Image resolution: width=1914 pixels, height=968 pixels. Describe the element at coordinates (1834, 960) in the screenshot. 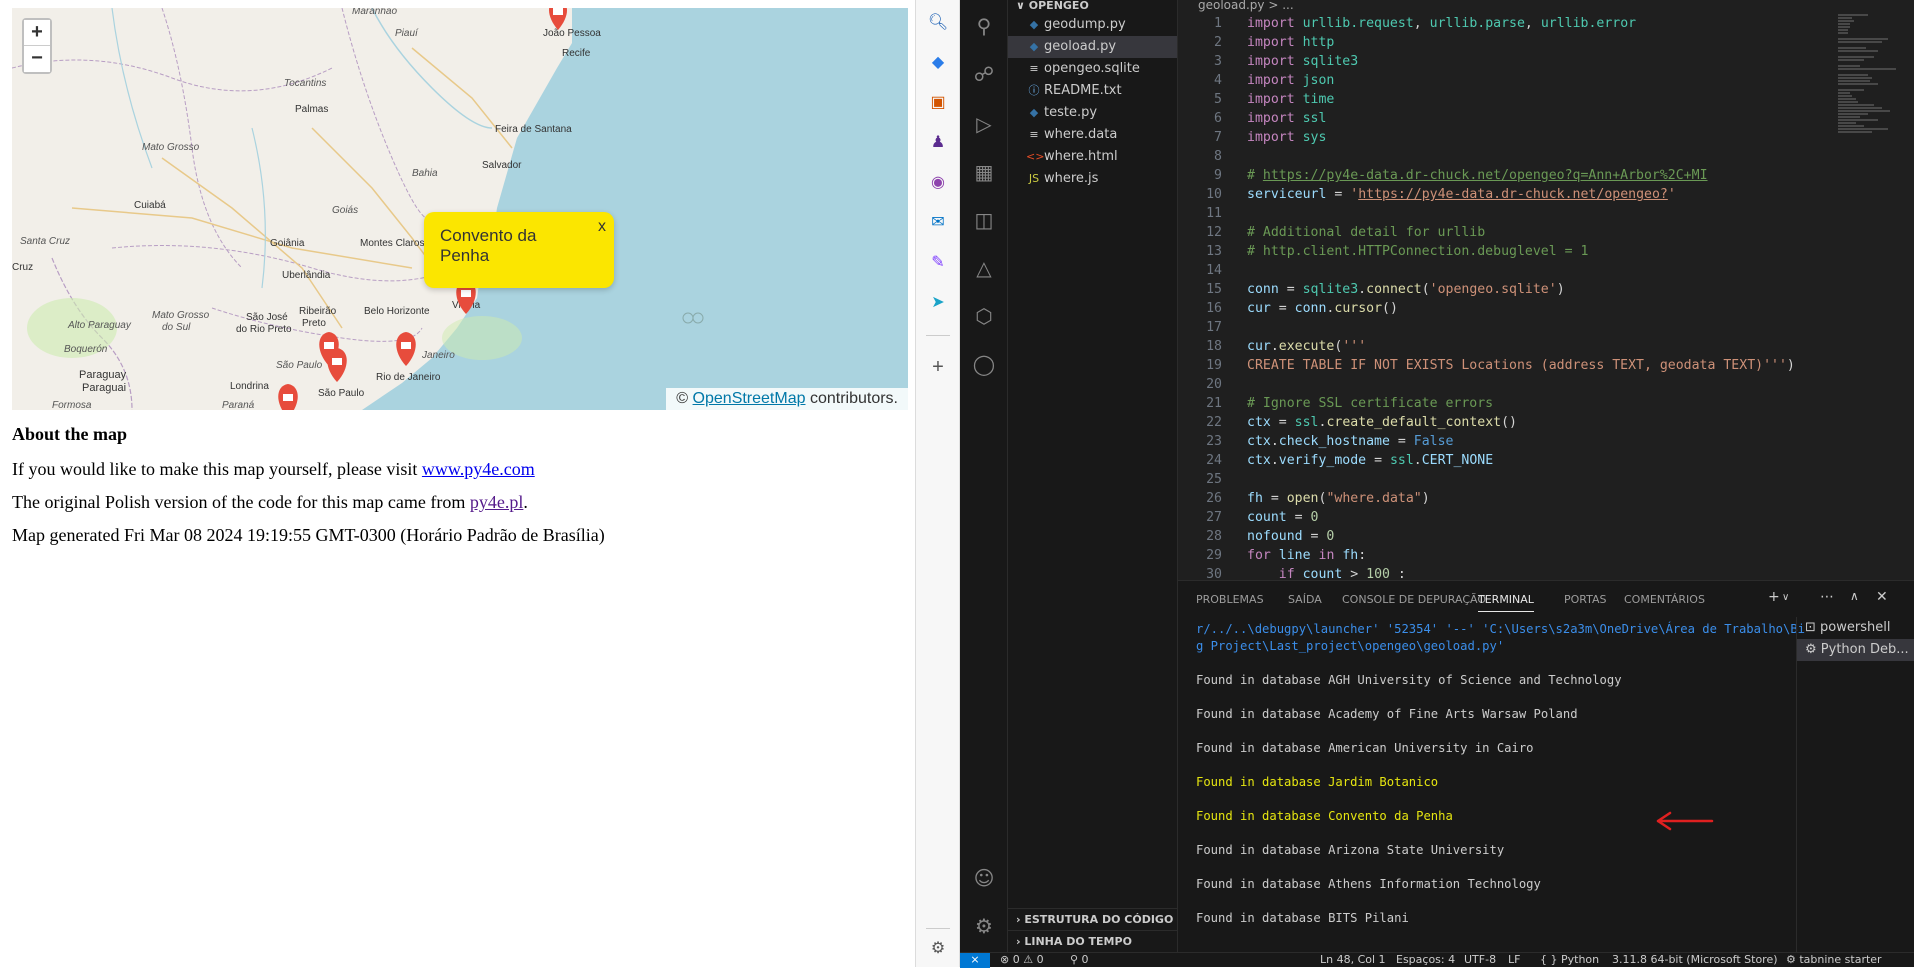

I see `tabnine-status: ⚙ tabnine starter` at that location.